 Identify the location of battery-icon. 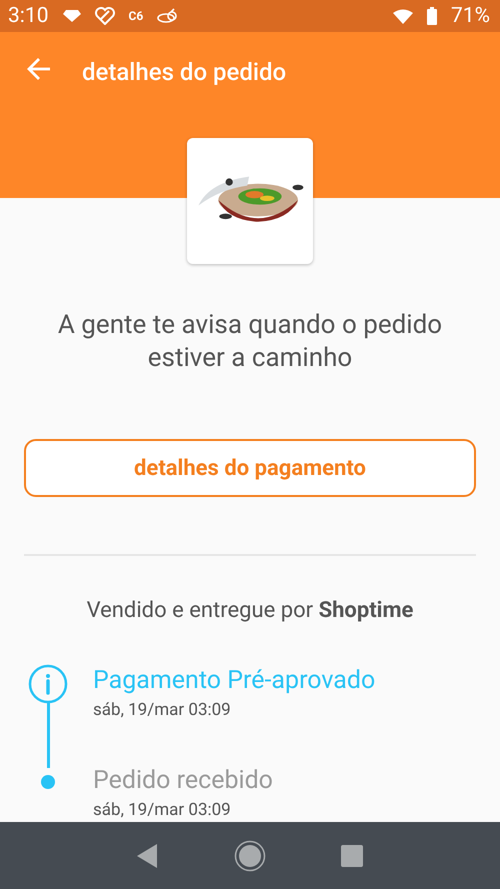
(432, 16).